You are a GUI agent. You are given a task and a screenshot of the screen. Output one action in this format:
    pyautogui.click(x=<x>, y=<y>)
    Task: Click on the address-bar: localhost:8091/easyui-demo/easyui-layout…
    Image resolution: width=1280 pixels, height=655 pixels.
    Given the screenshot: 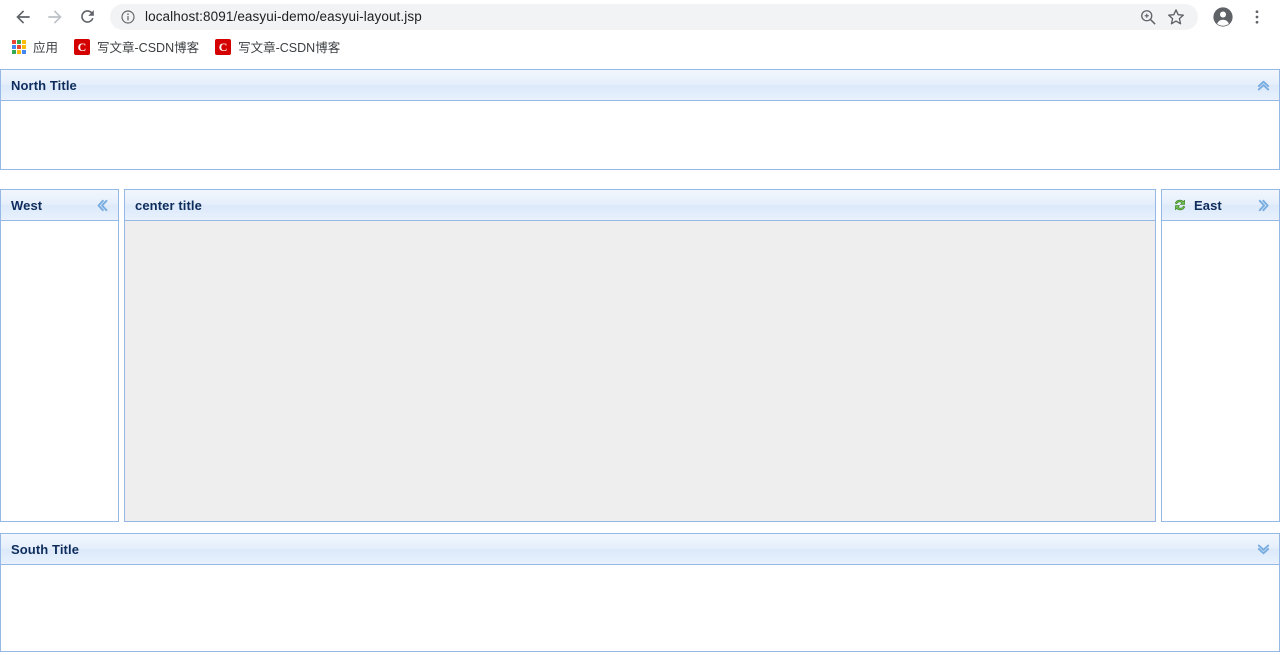 What is the action you would take?
    pyautogui.click(x=654, y=16)
    